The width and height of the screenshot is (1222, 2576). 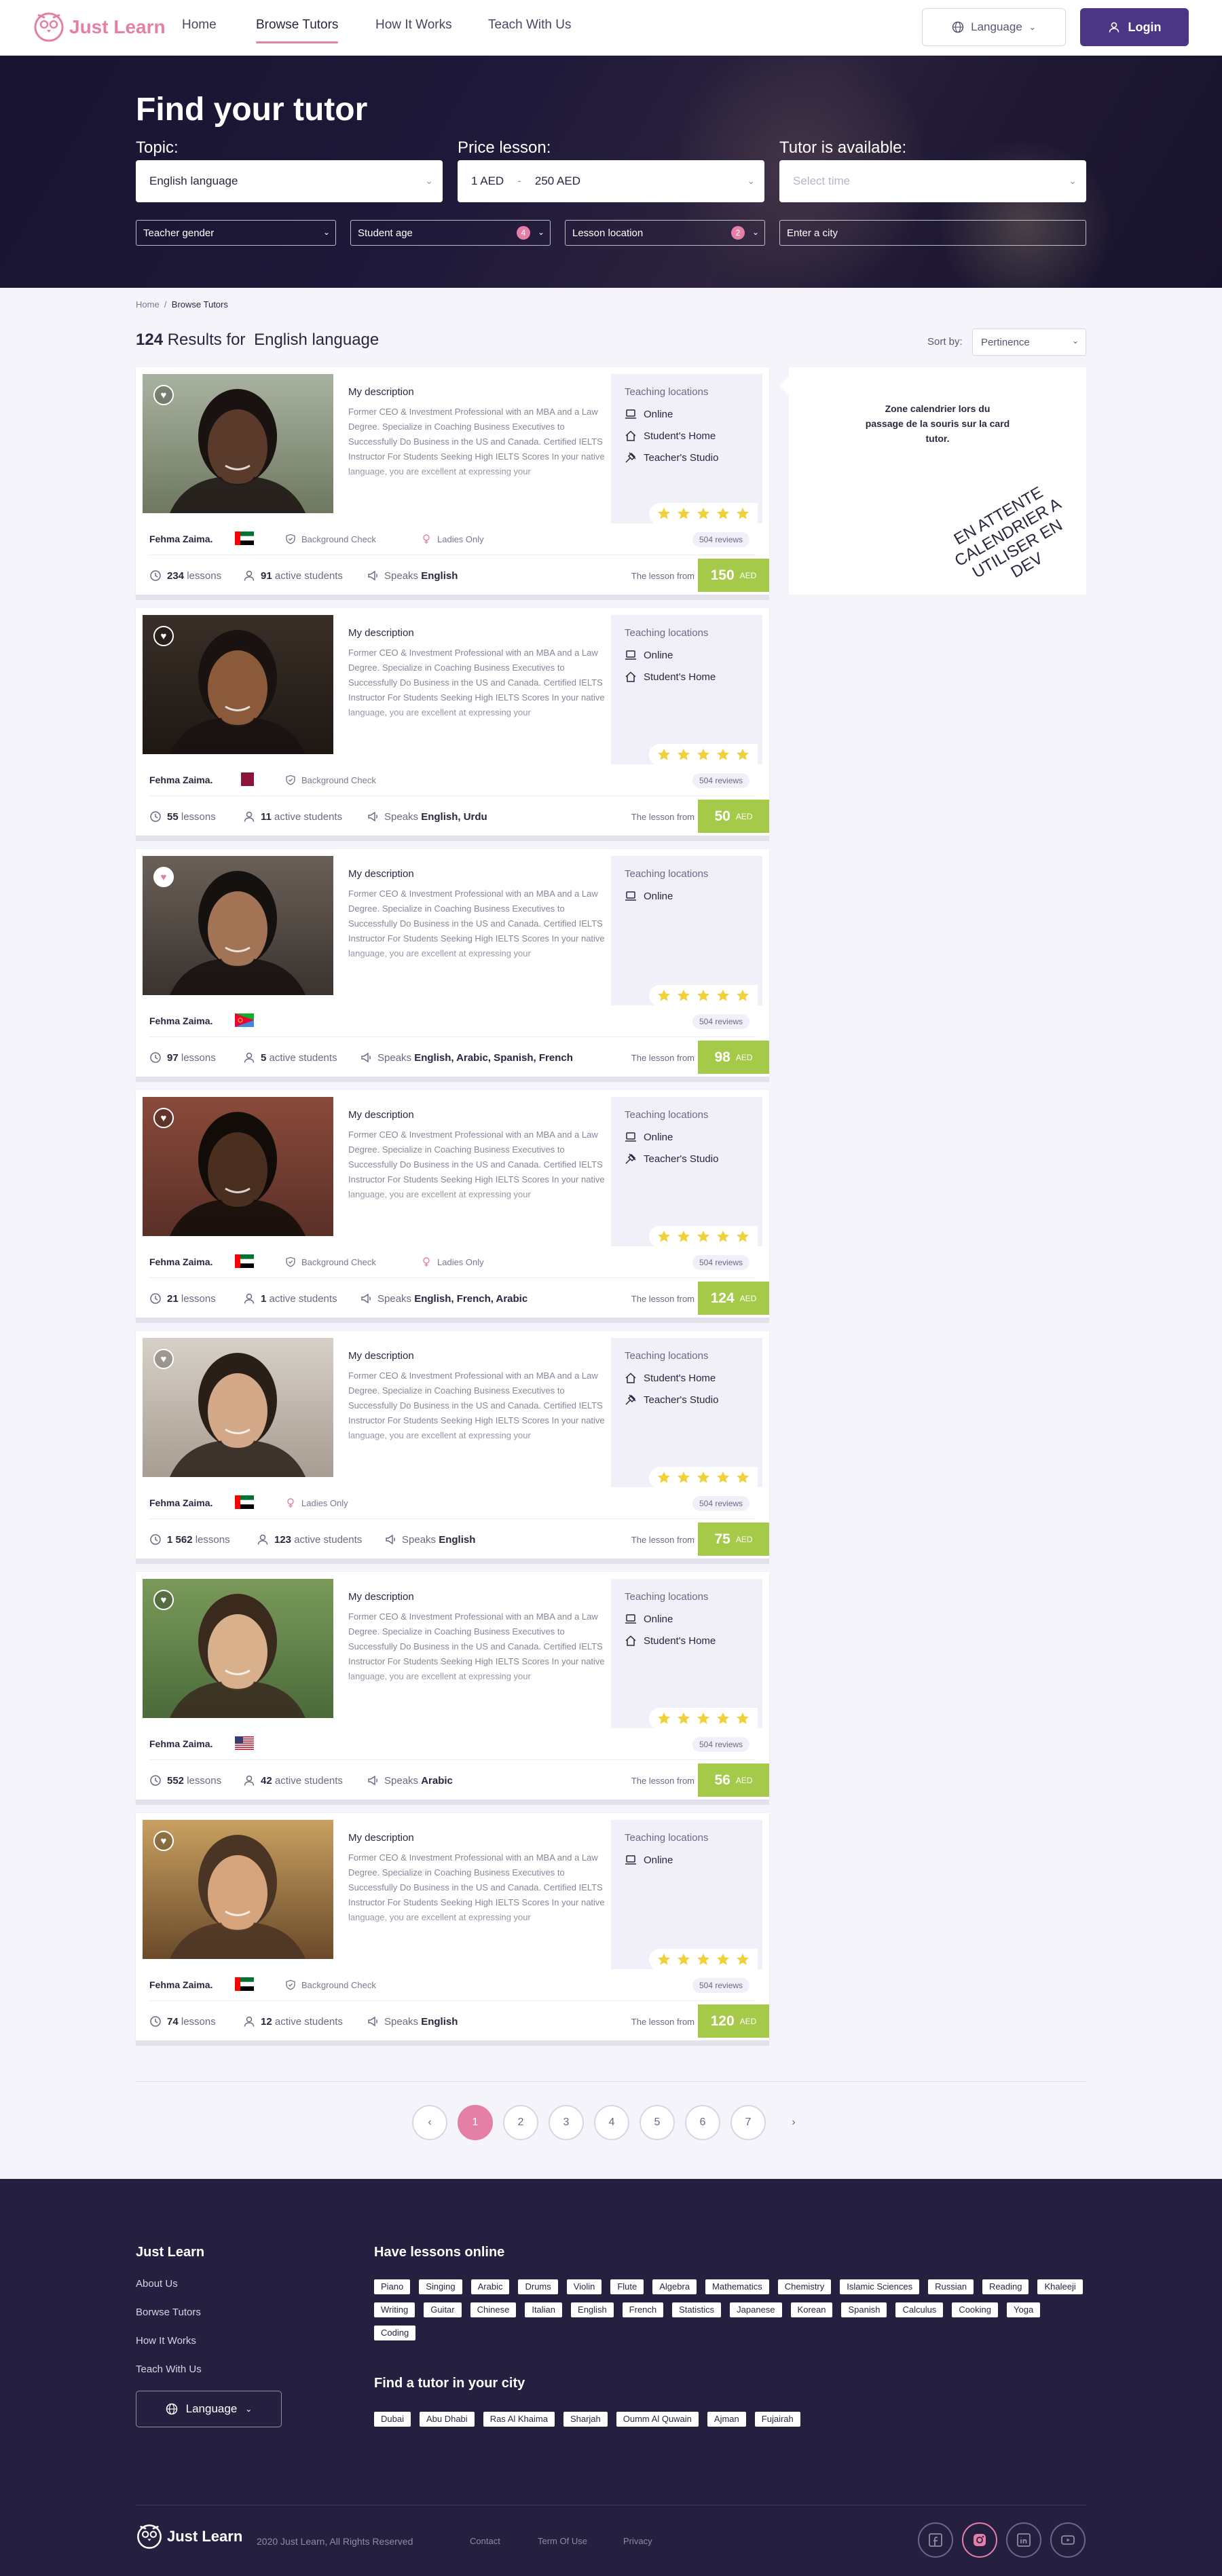 I want to click on price-button: 56 AED, so click(x=733, y=1780).